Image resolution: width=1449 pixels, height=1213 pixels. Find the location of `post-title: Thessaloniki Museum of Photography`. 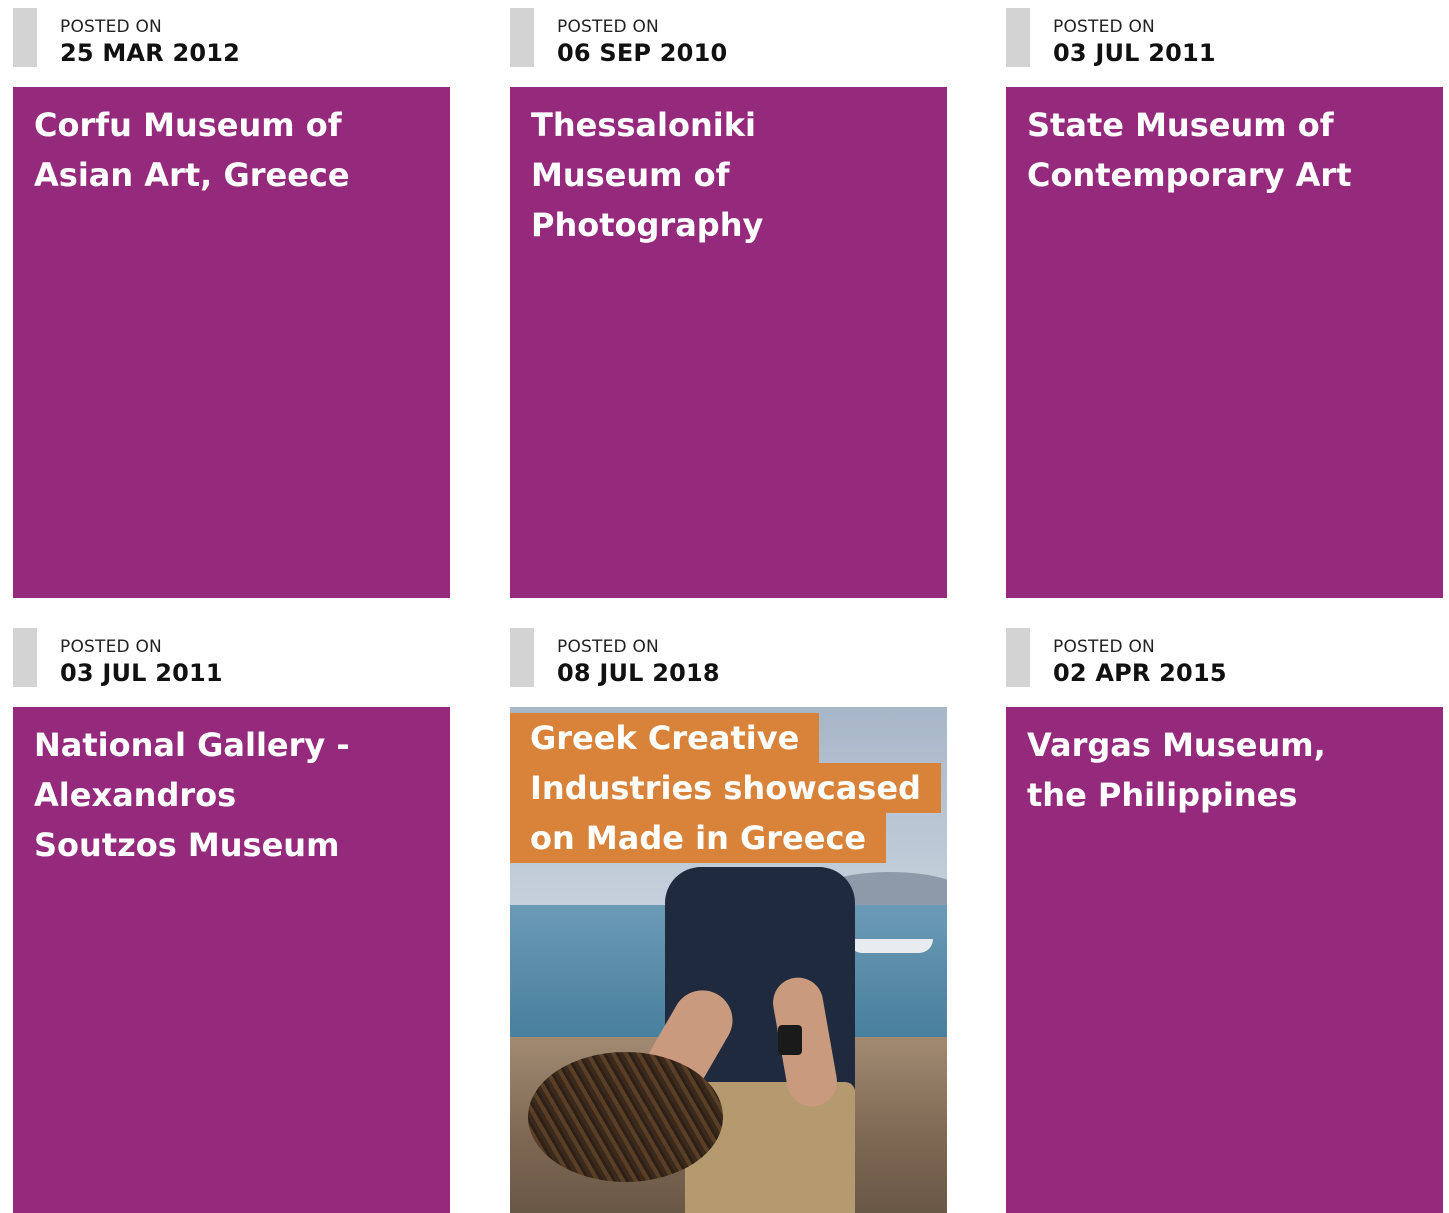

post-title: Thessaloniki Museum of Photography is located at coordinates (714, 175).